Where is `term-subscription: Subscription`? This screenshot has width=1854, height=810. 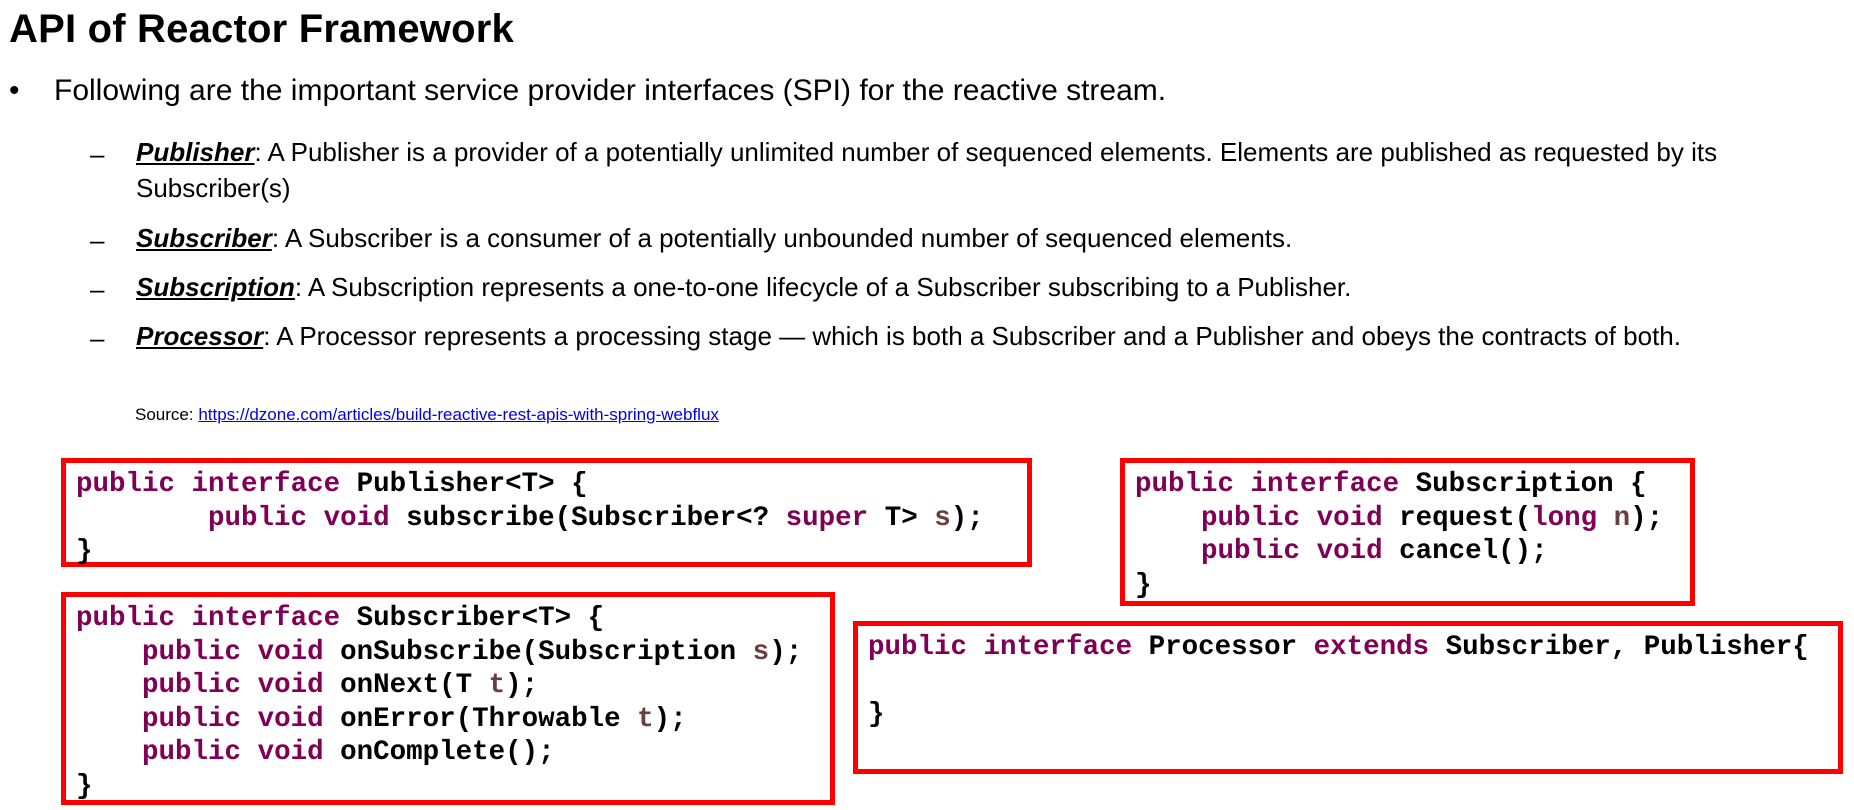
term-subscription: Subscription is located at coordinates (215, 287).